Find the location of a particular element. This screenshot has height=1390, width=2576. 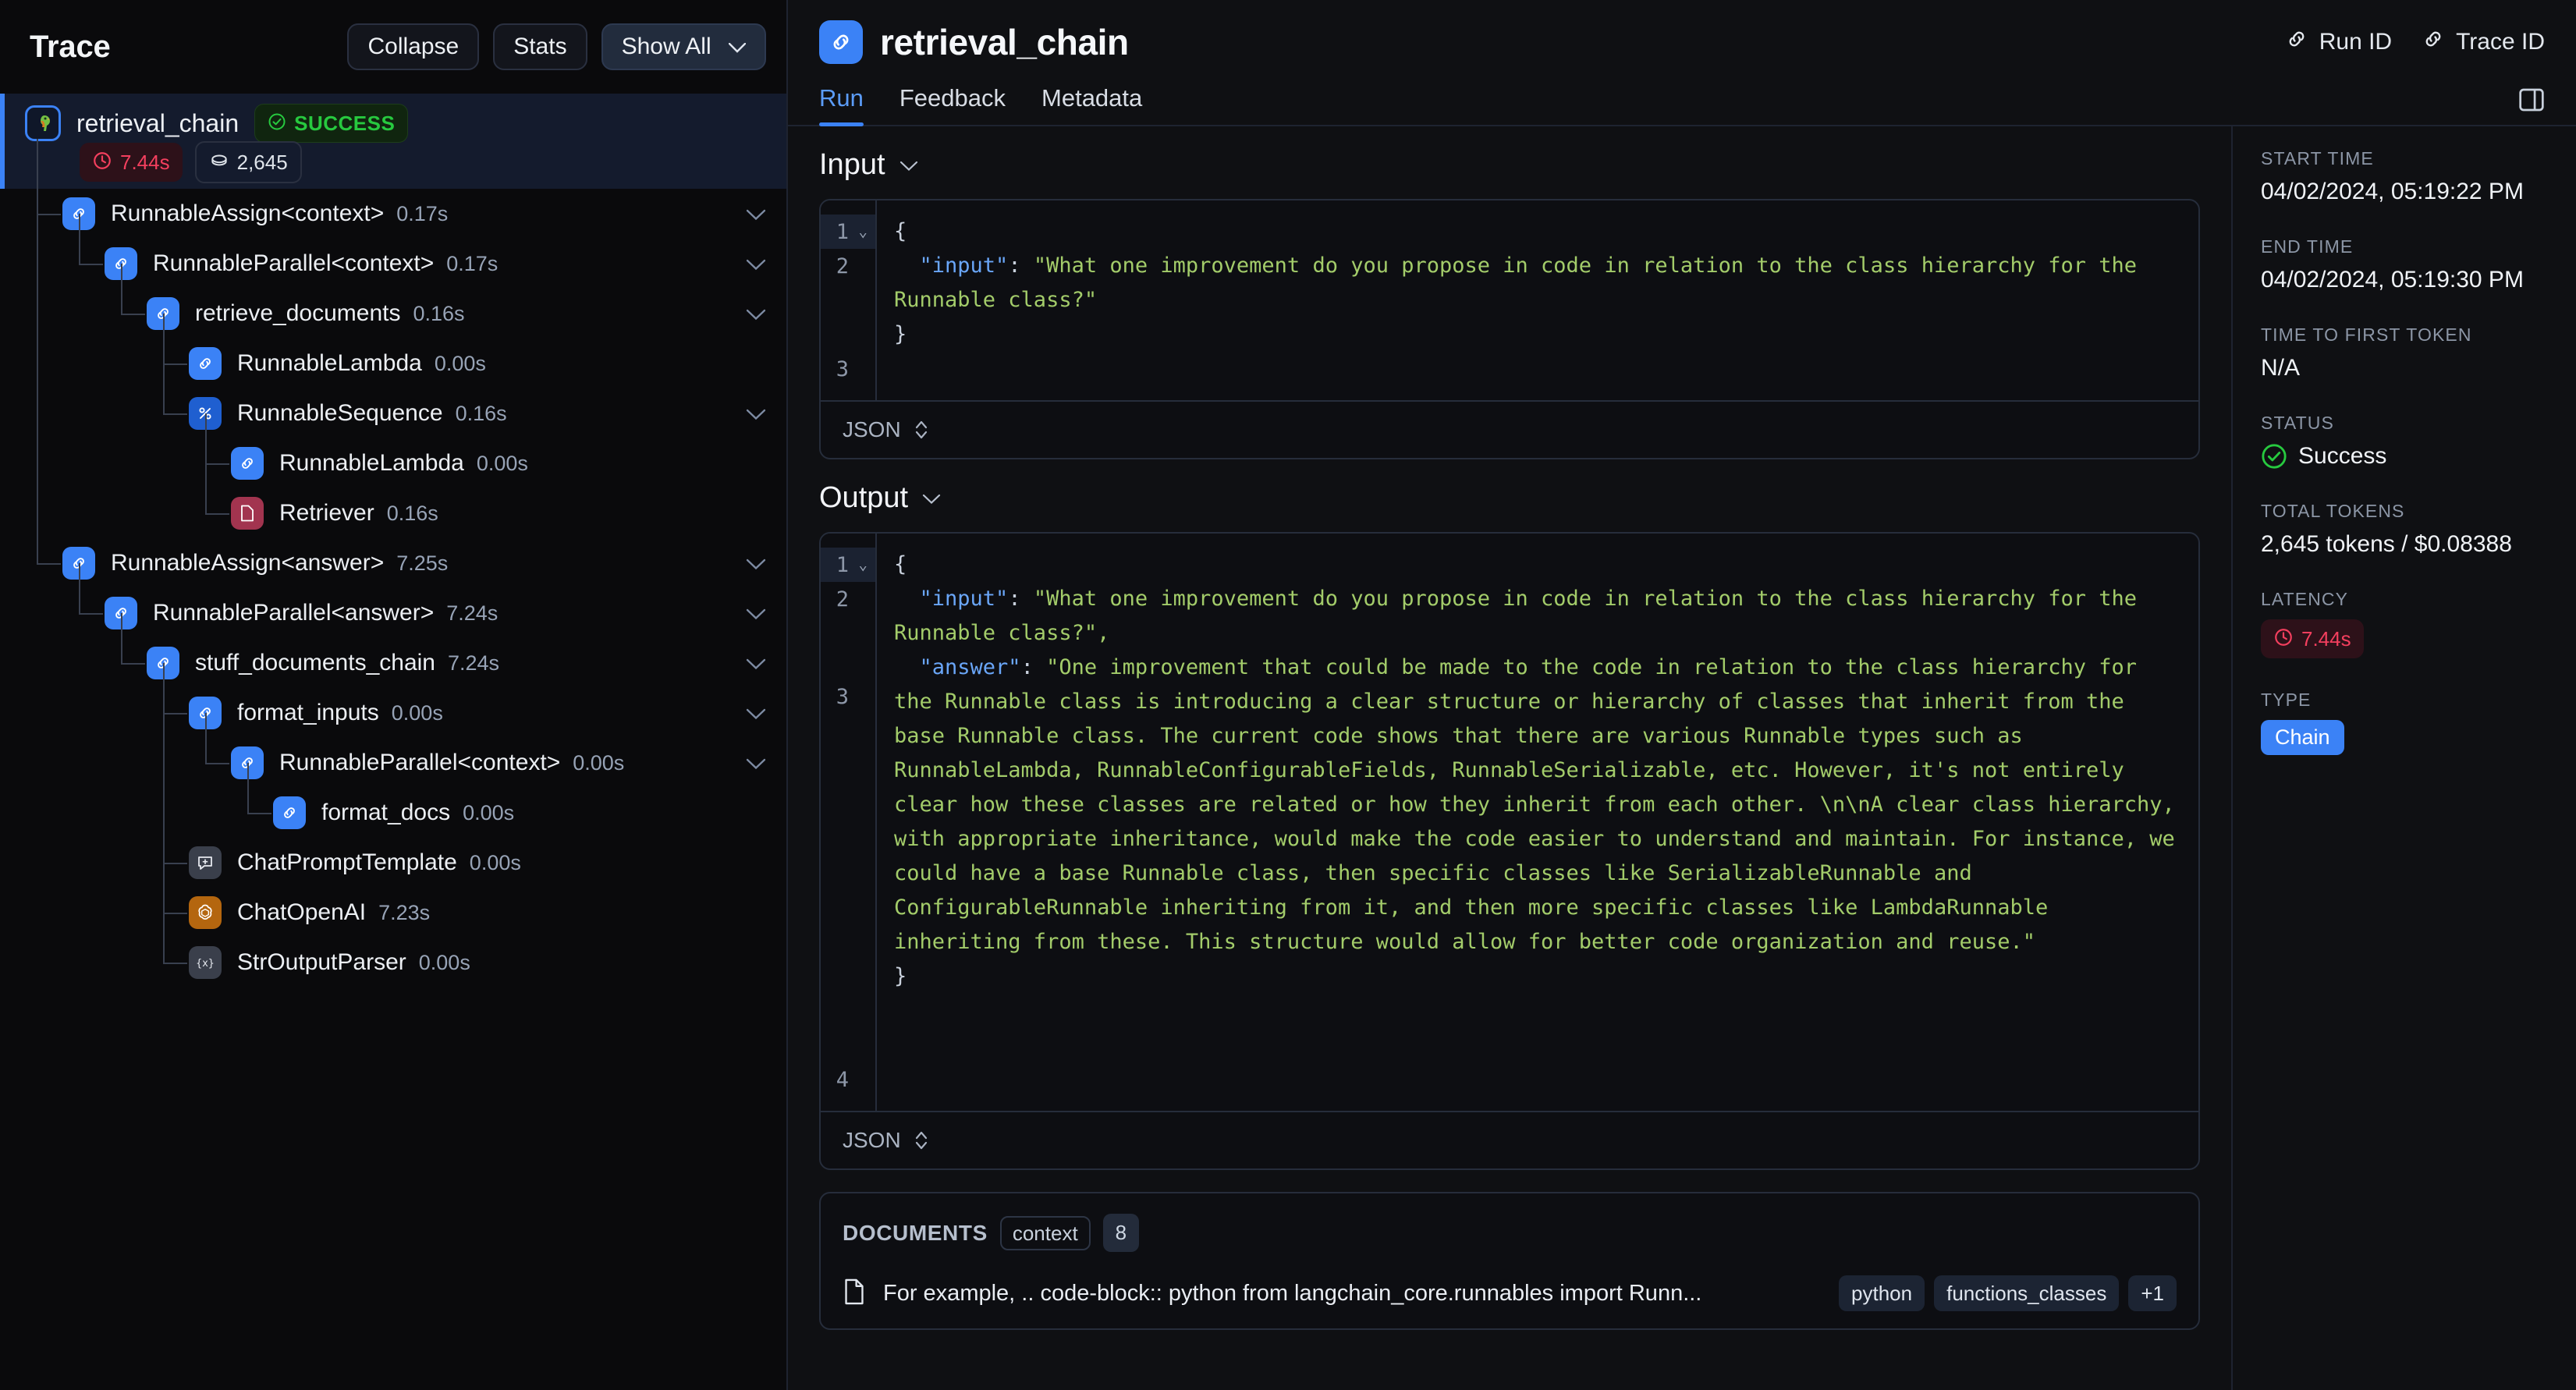

meta-type: TYPE Chain is located at coordinates (2404, 722).